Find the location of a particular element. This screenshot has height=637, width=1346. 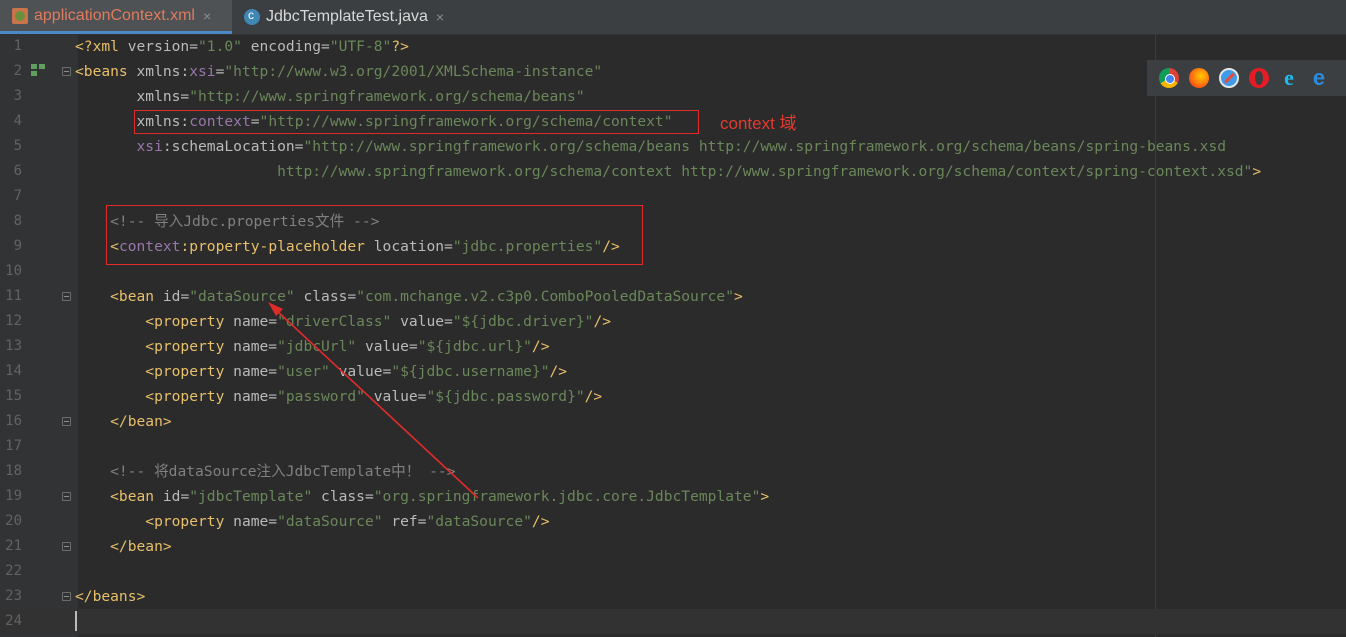

java-class-icon is located at coordinates (252, 16).